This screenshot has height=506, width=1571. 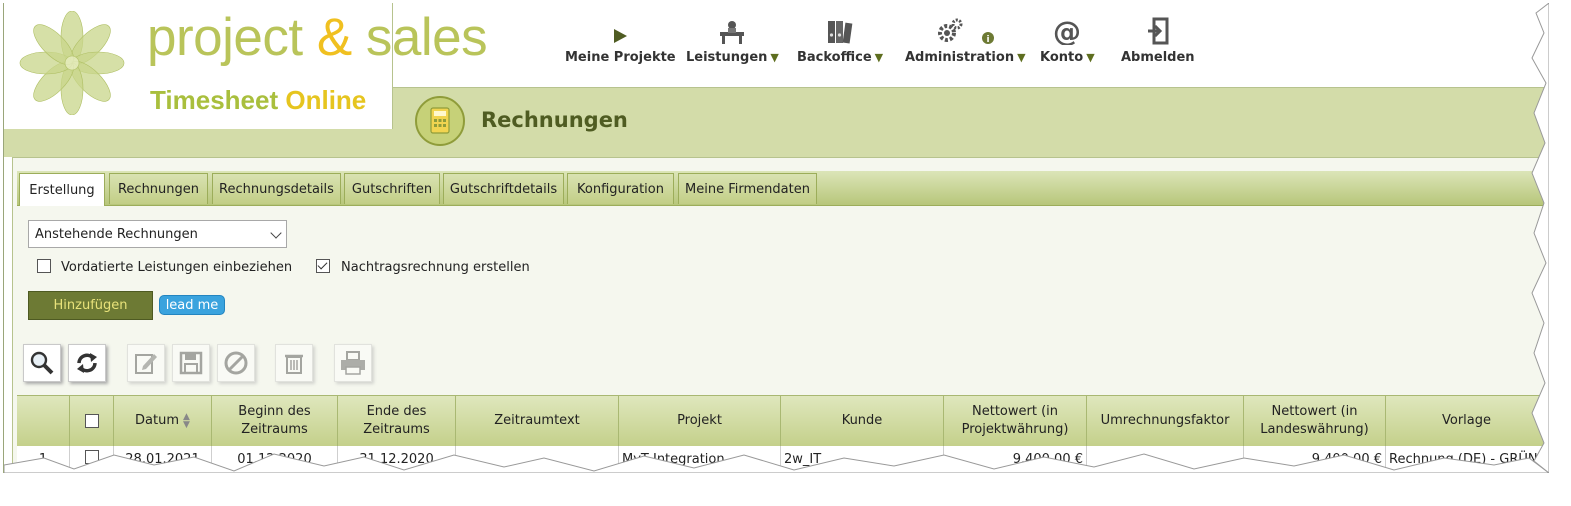 I want to click on cancel-icon, so click(x=236, y=363).